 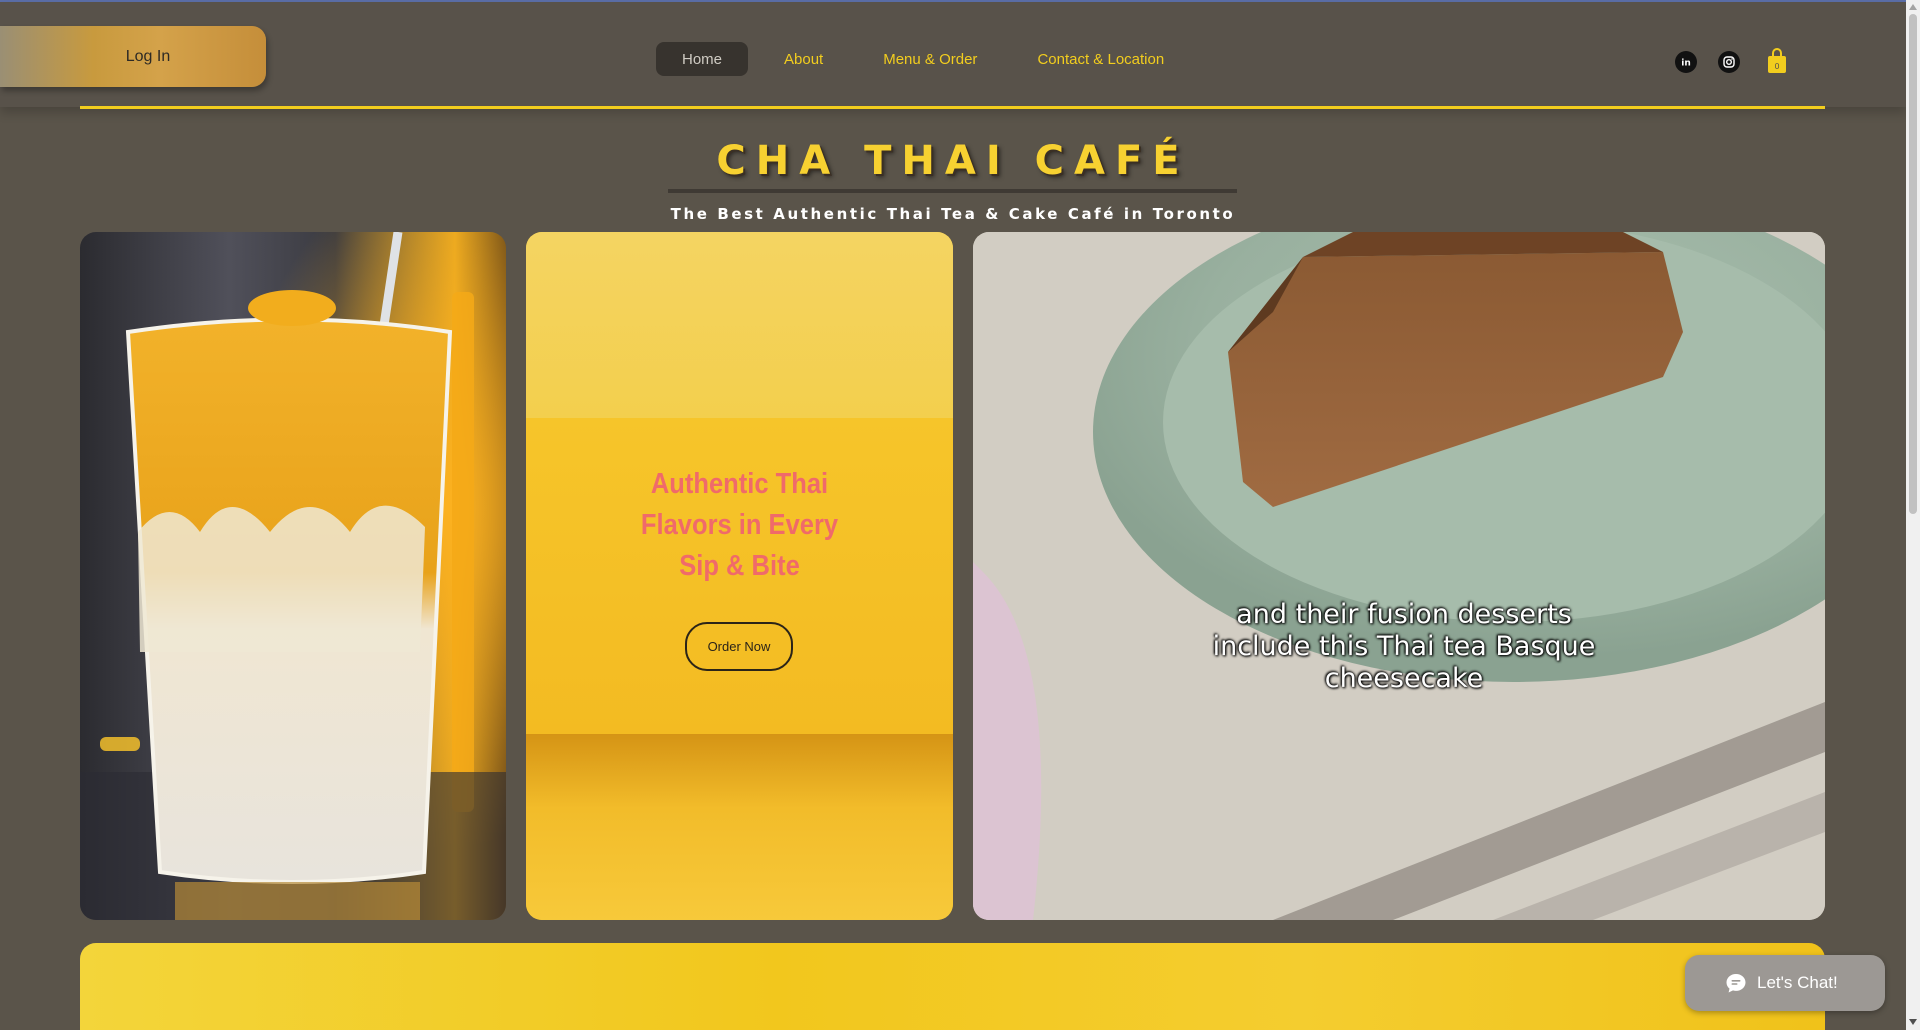 What do you see at coordinates (1736, 983) in the screenshot?
I see `chat-bubble-icon` at bounding box center [1736, 983].